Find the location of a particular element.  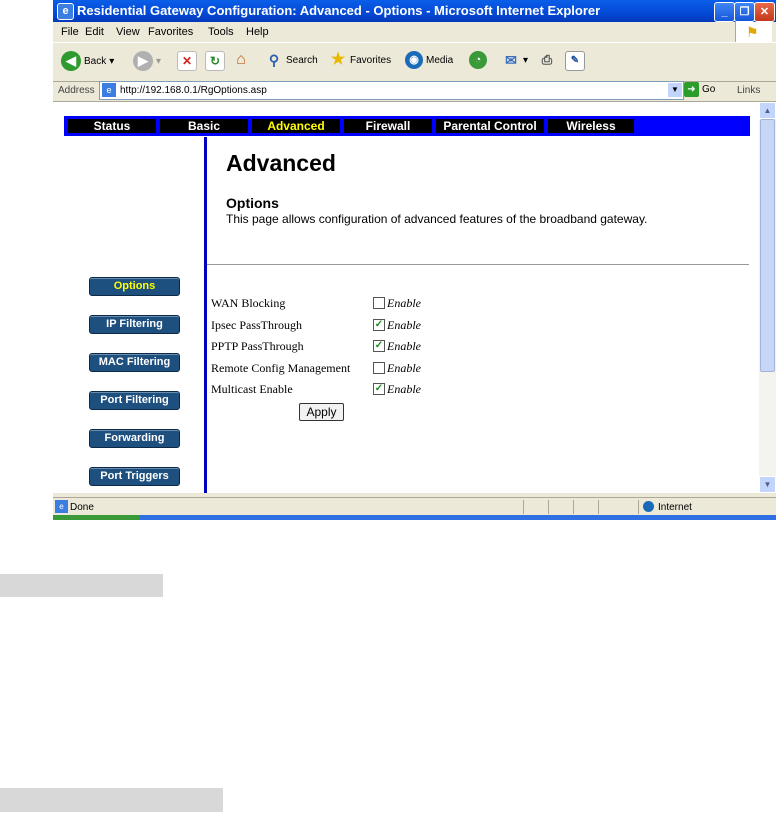

go-arrow-icon: ➜ is located at coordinates (691, 89).